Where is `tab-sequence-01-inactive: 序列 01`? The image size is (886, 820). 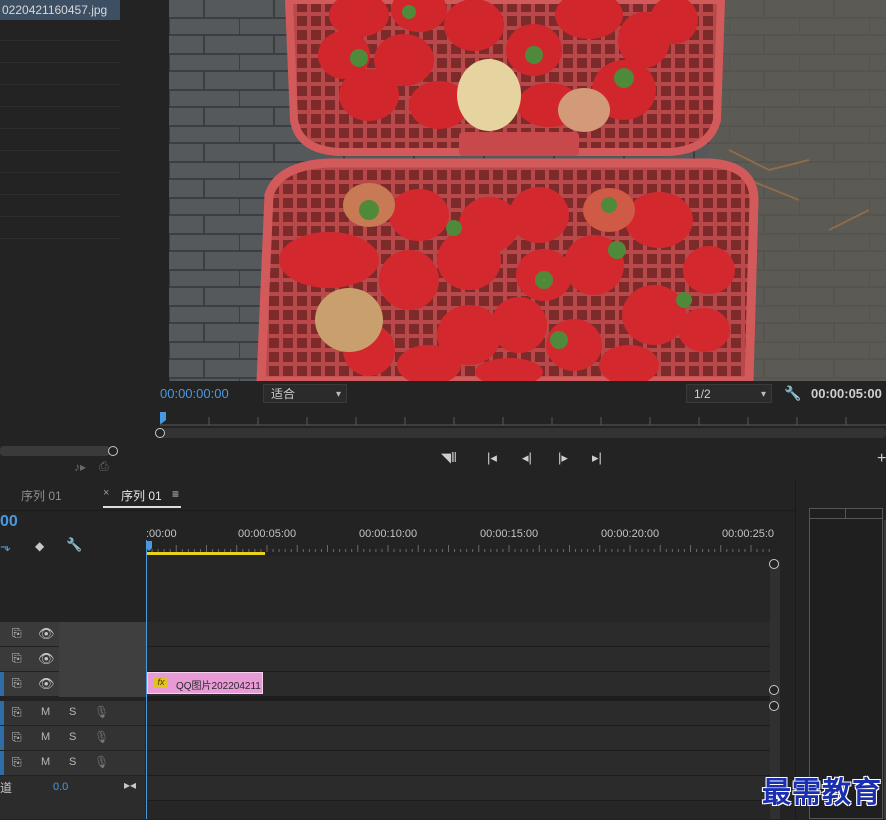 tab-sequence-01-inactive: 序列 01 is located at coordinates (41, 495).